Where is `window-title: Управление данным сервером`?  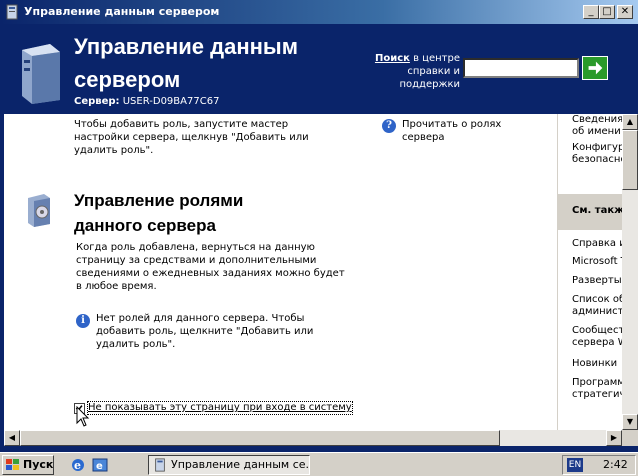
window-title: Управление данным сервером is located at coordinates (122, 11).